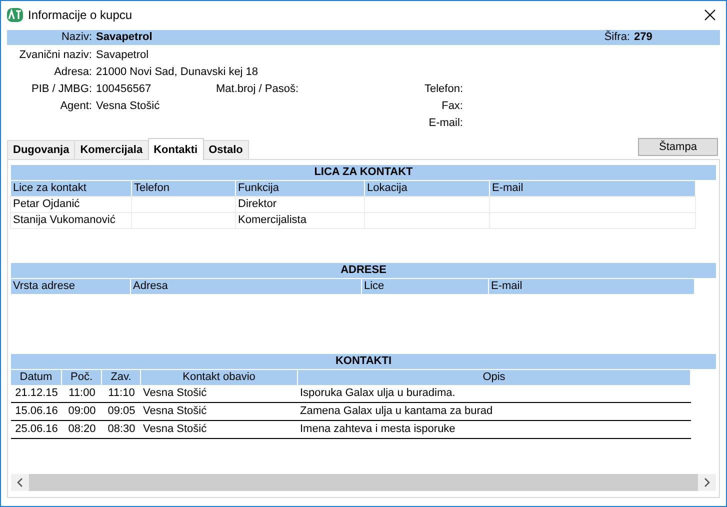 The image size is (727, 507). Describe the element at coordinates (445, 122) in the screenshot. I see `field-label: E-mail:` at that location.